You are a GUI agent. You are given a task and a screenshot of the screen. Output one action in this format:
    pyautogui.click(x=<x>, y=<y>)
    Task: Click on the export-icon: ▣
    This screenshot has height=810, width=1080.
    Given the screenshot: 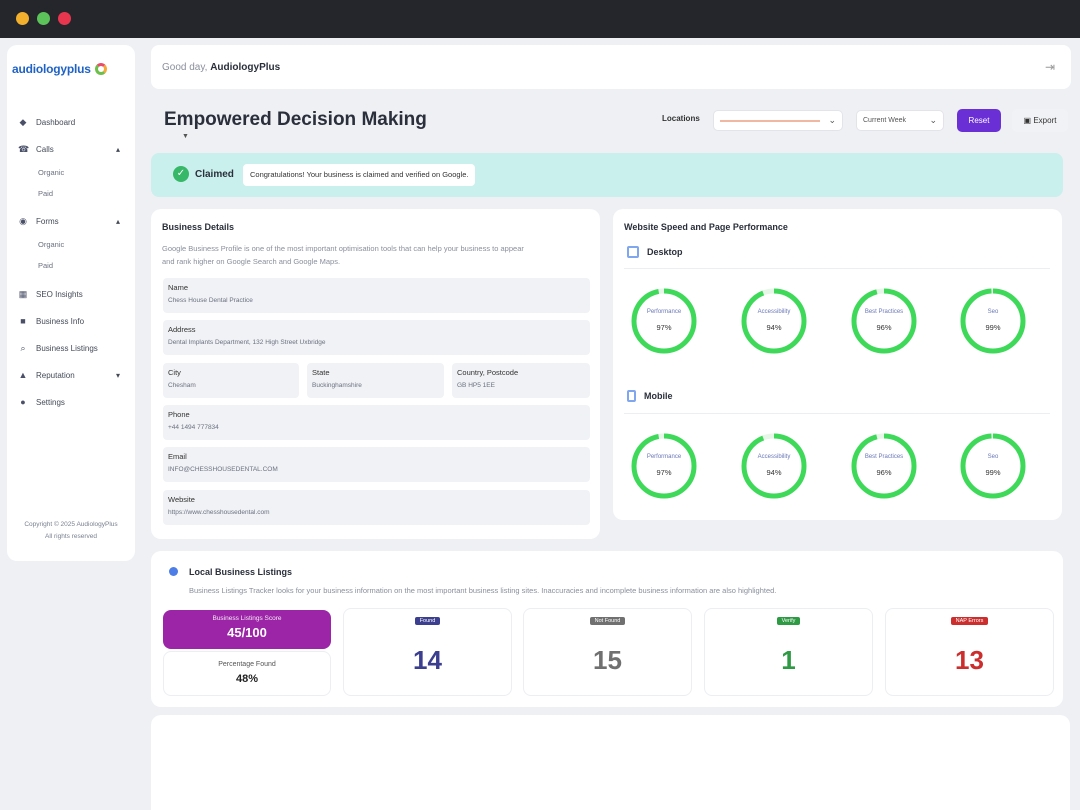 What is the action you would take?
    pyautogui.click(x=1027, y=120)
    